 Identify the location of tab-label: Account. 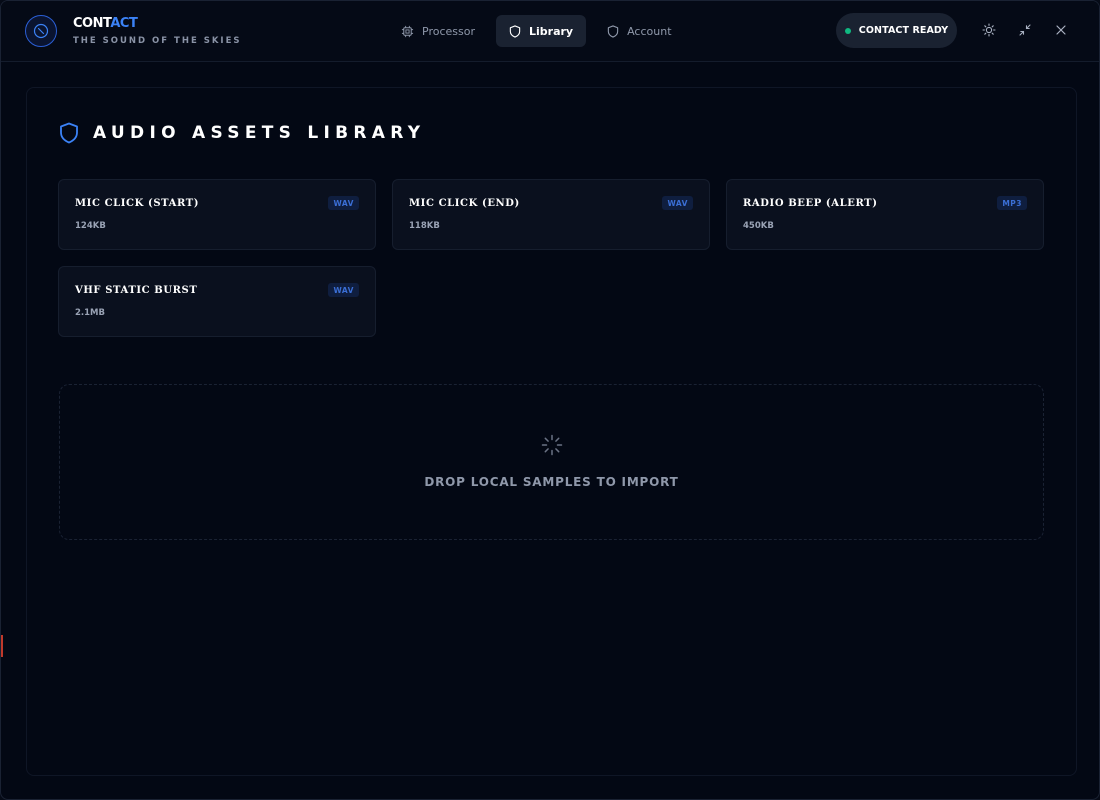
(649, 31).